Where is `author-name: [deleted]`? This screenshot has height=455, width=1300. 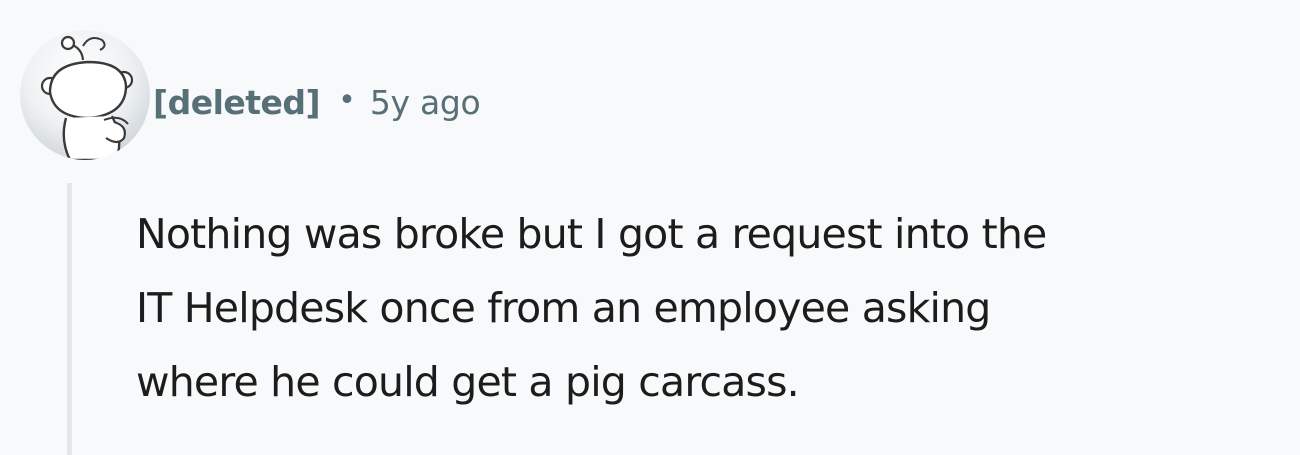 author-name: [deleted] is located at coordinates (237, 102).